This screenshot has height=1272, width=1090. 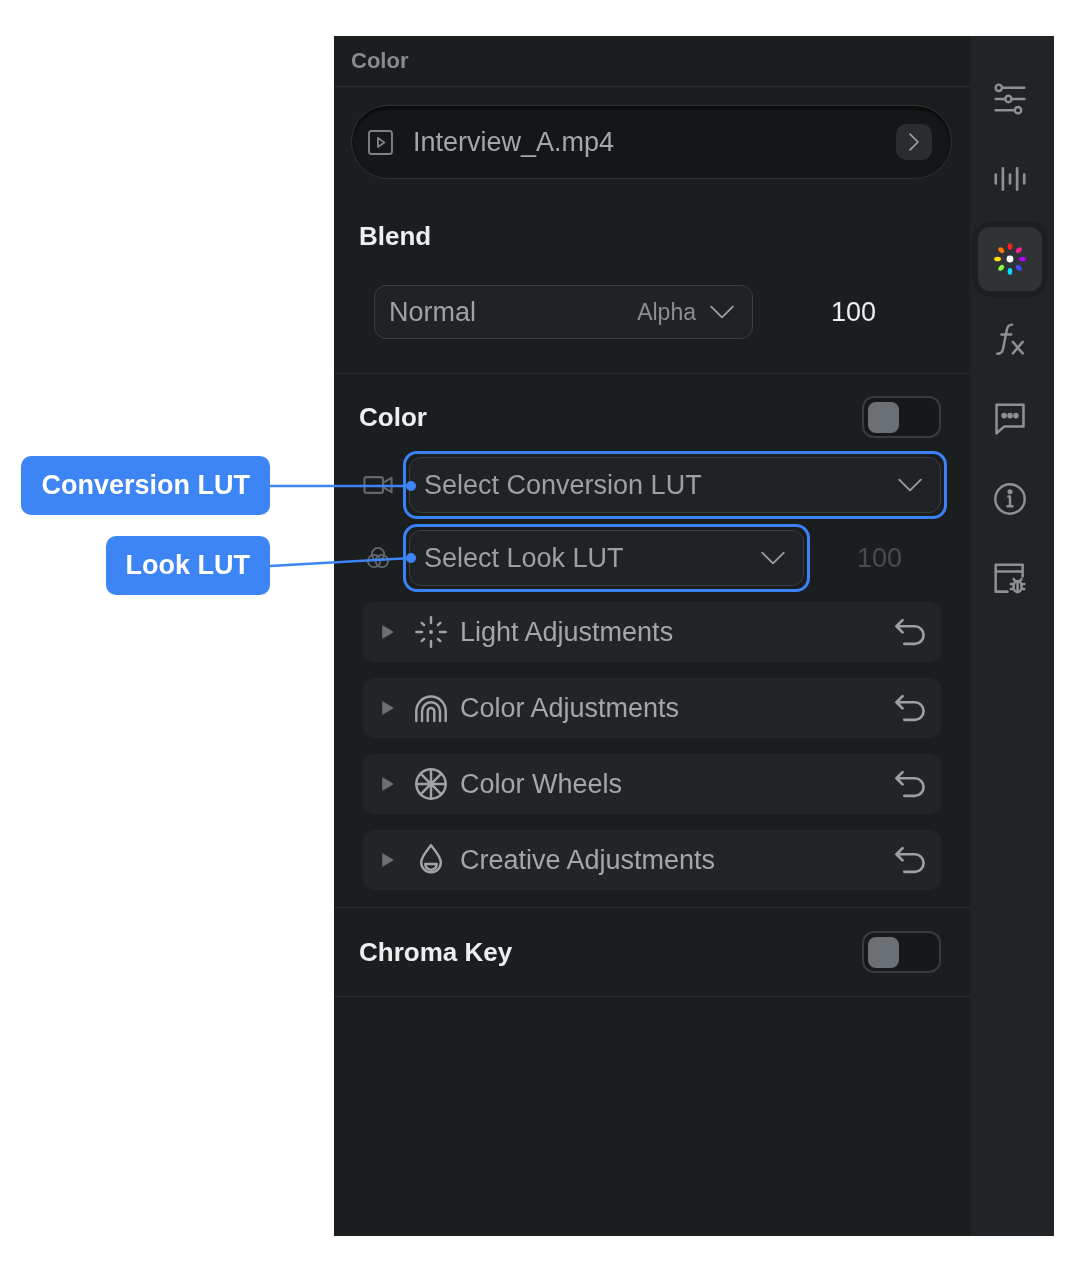 I want to click on play-square-icon, so click(x=380, y=142).